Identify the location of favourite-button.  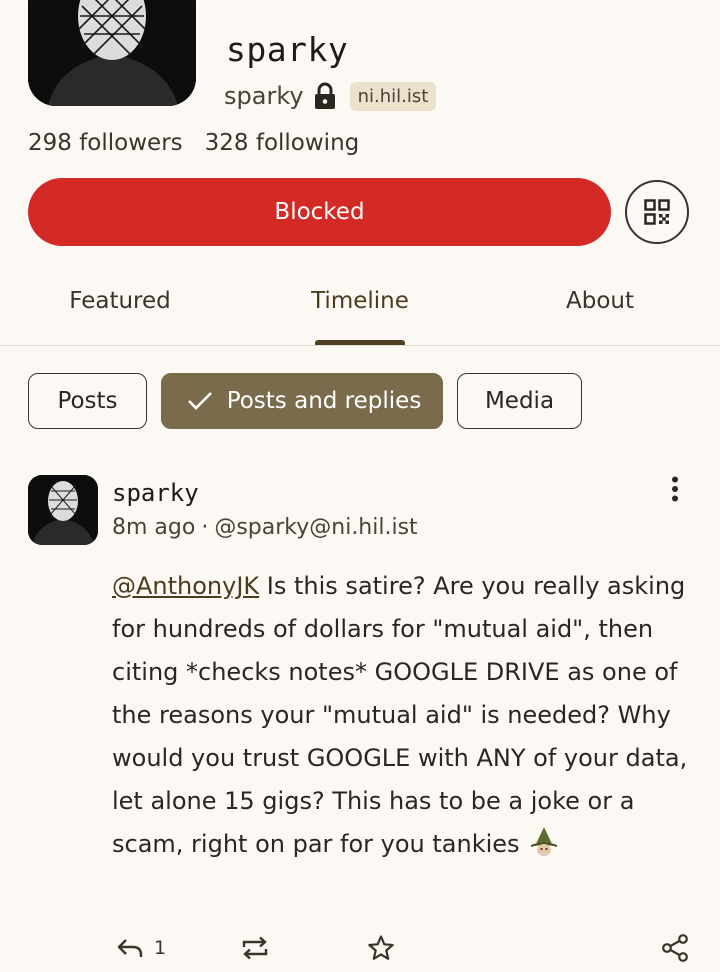
(381, 948).